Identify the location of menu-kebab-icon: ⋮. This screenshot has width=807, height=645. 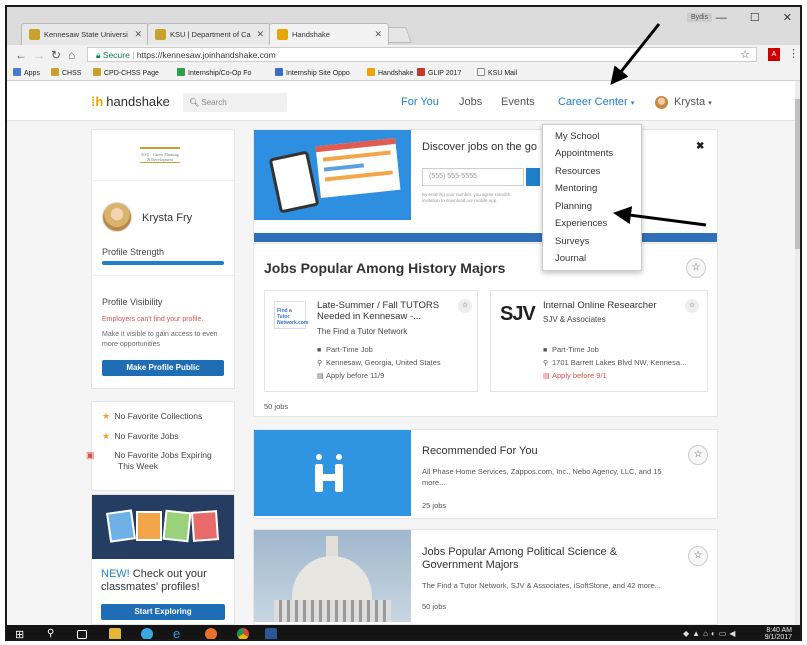
(793, 53).